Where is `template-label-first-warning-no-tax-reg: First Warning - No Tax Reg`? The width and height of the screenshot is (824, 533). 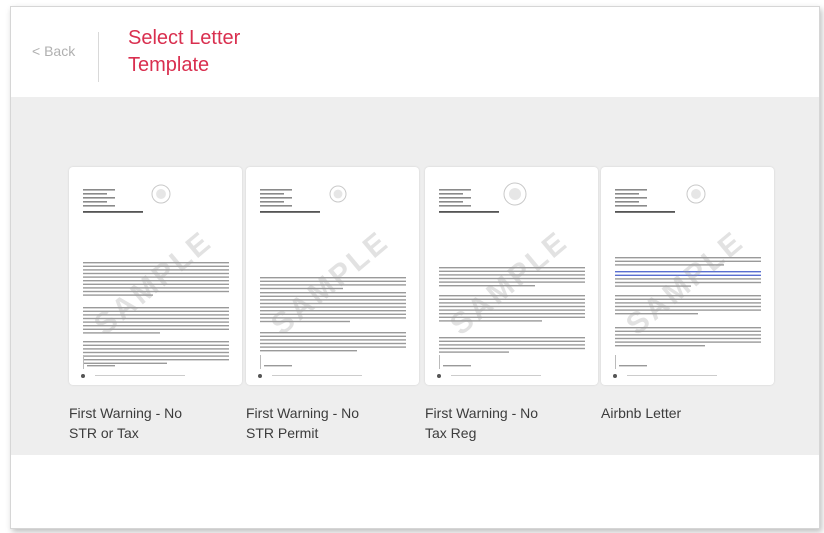
template-label-first-warning-no-tax-reg: First Warning - No Tax Reg is located at coordinates (505, 423).